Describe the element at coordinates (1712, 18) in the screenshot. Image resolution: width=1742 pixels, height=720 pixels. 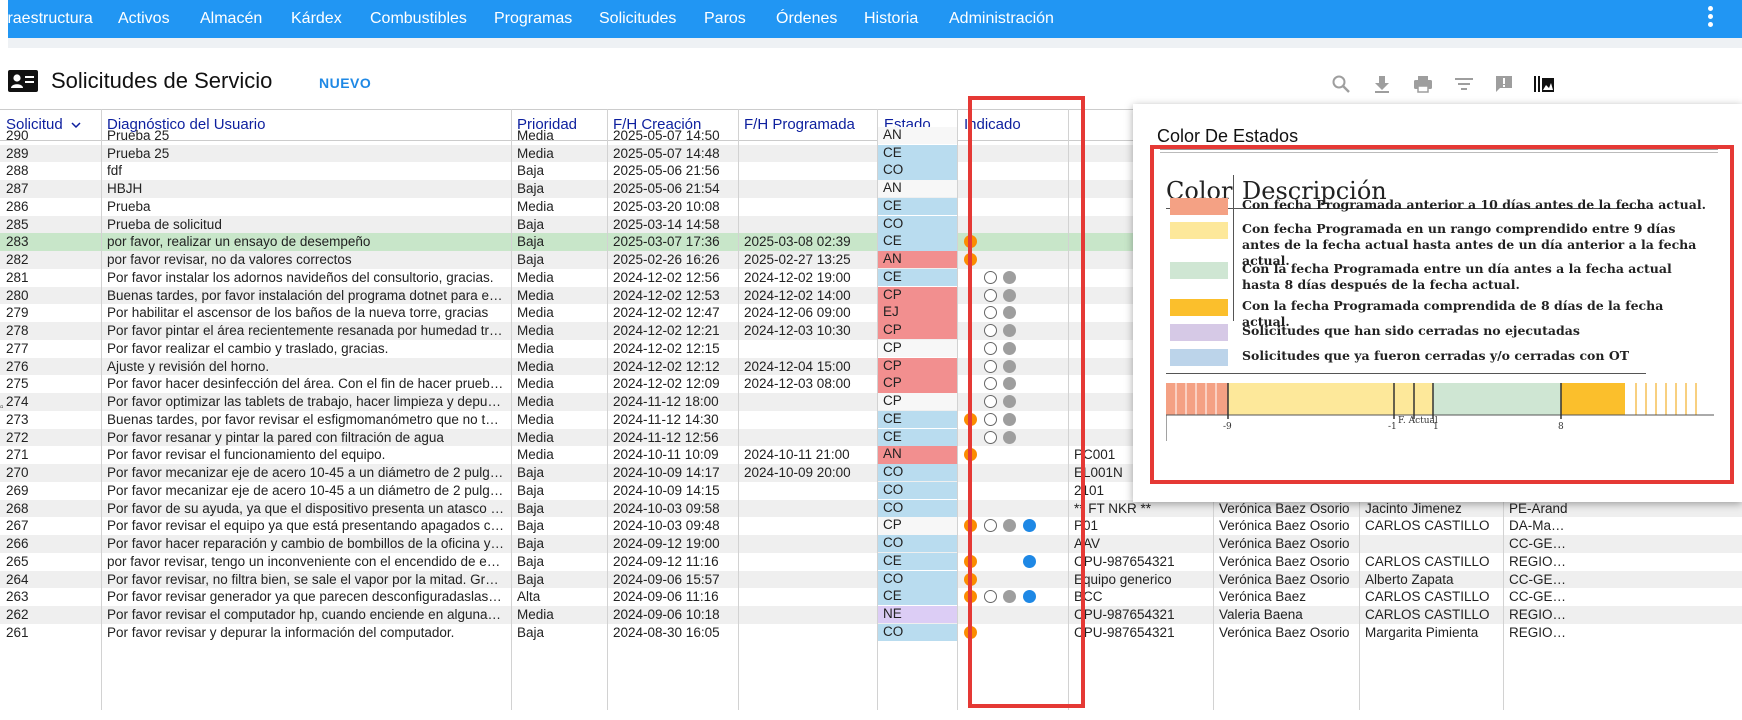
I see `more-vert-icon` at that location.